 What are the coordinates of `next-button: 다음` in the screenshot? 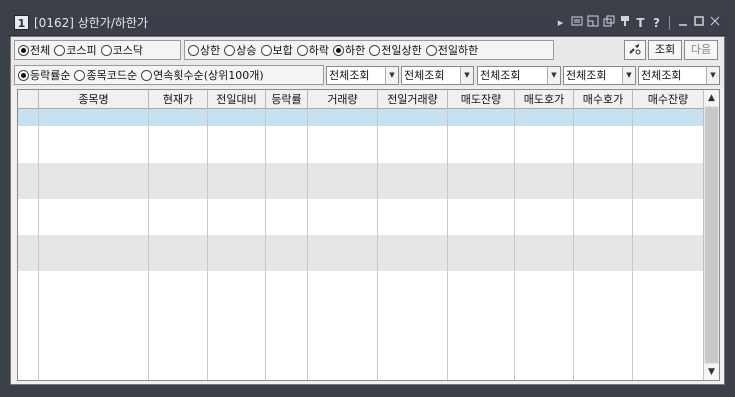 It's located at (701, 50).